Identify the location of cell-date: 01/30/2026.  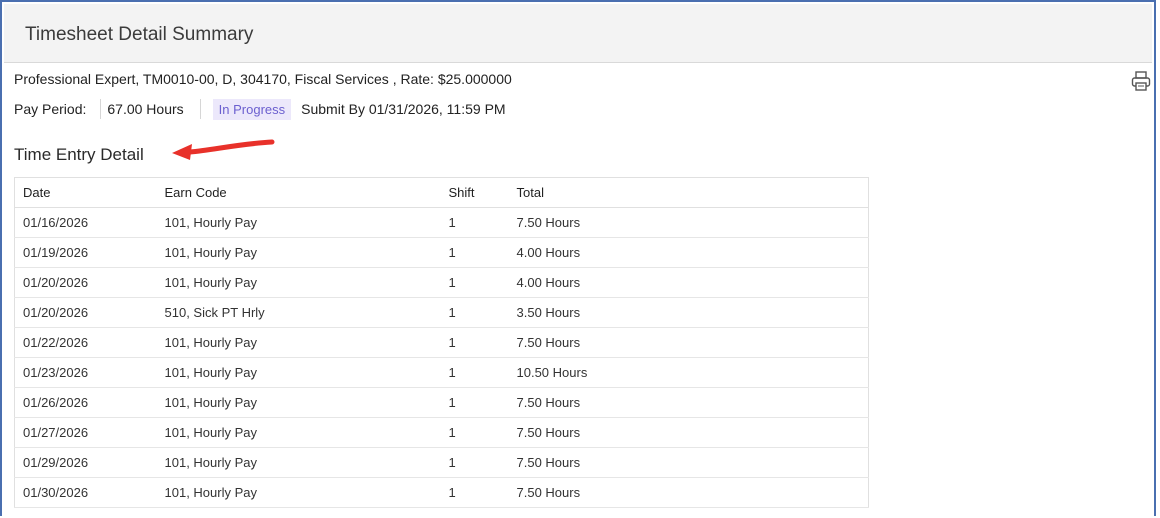
(85, 492).